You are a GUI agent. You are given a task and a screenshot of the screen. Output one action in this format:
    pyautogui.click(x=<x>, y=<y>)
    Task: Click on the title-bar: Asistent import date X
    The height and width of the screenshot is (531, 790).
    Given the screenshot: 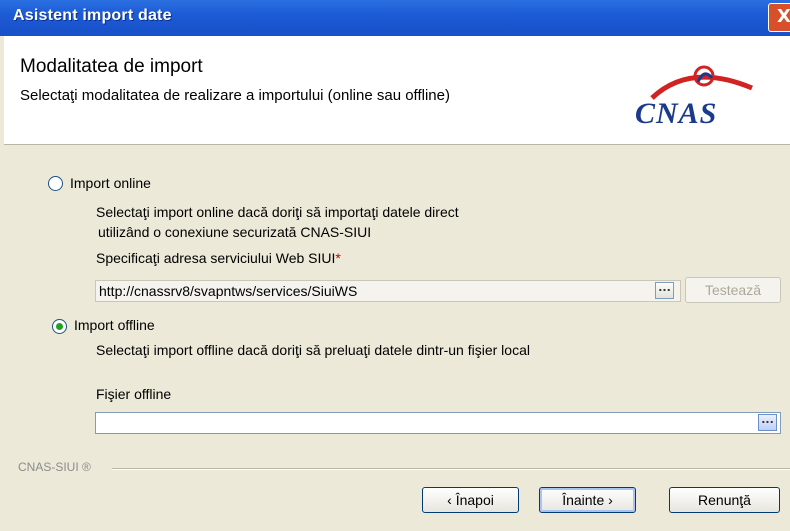 What is the action you would take?
    pyautogui.click(x=395, y=18)
    